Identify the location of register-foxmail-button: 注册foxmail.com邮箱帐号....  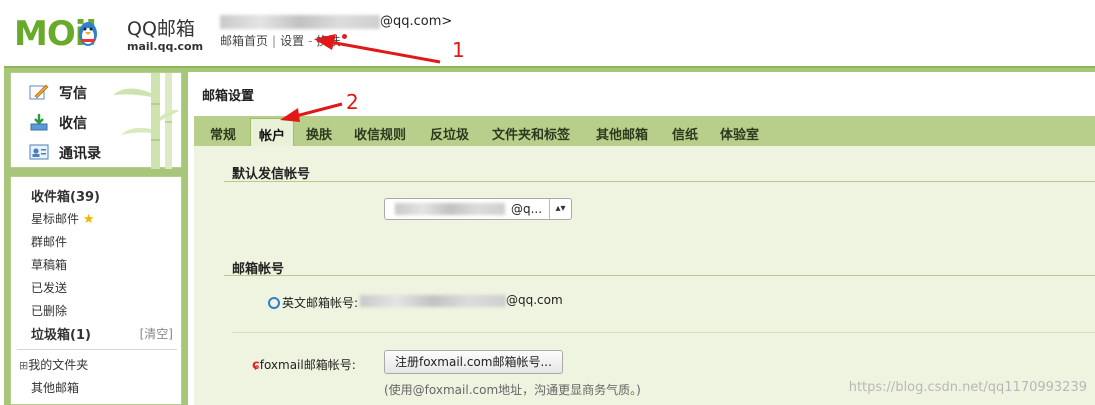
(473, 362).